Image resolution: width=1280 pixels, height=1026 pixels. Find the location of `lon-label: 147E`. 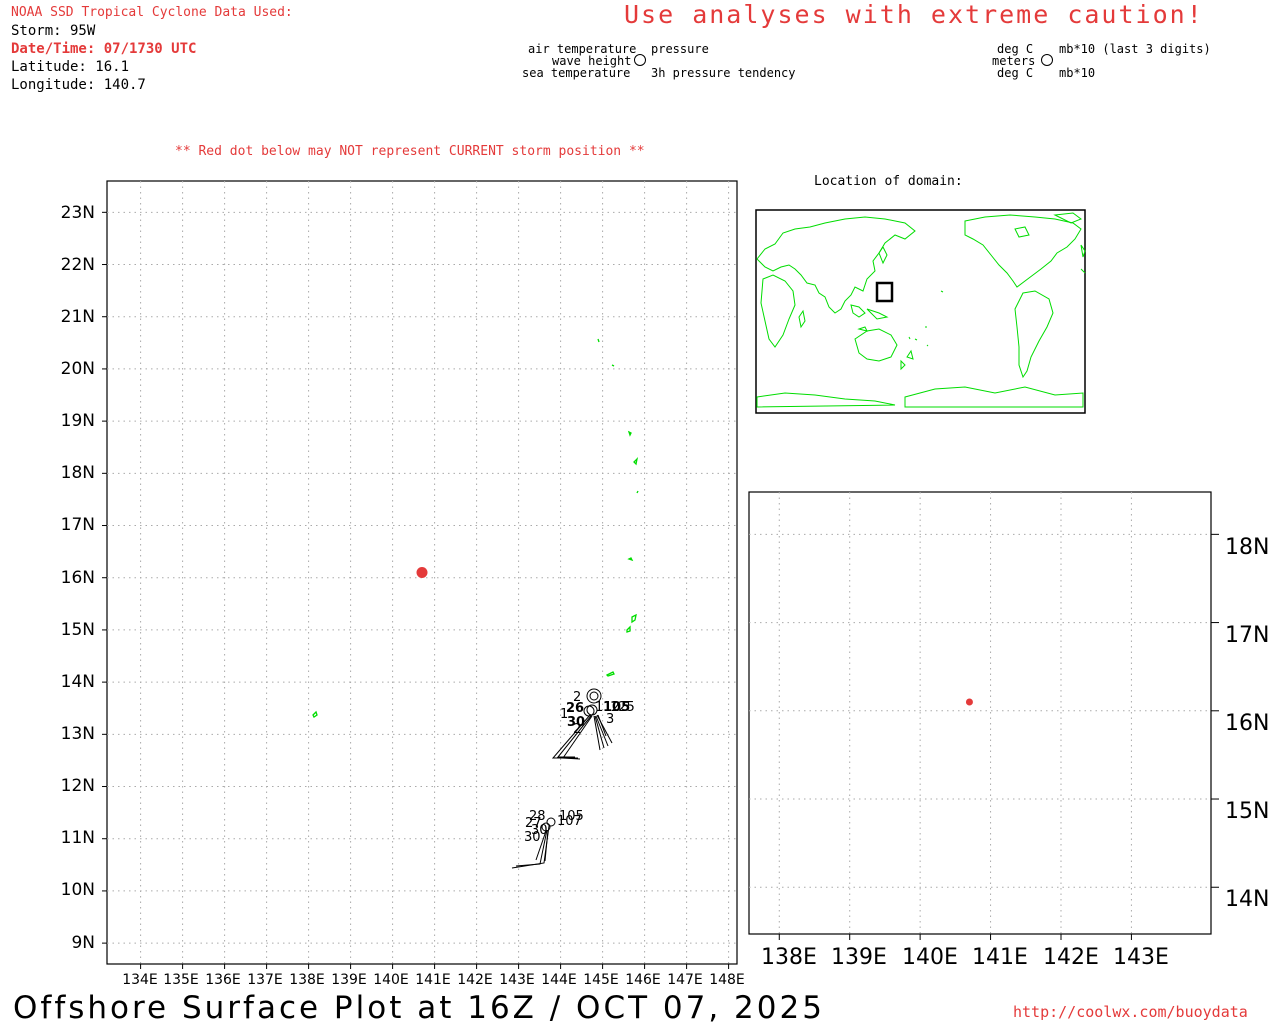

lon-label: 147E is located at coordinates (685, 980).